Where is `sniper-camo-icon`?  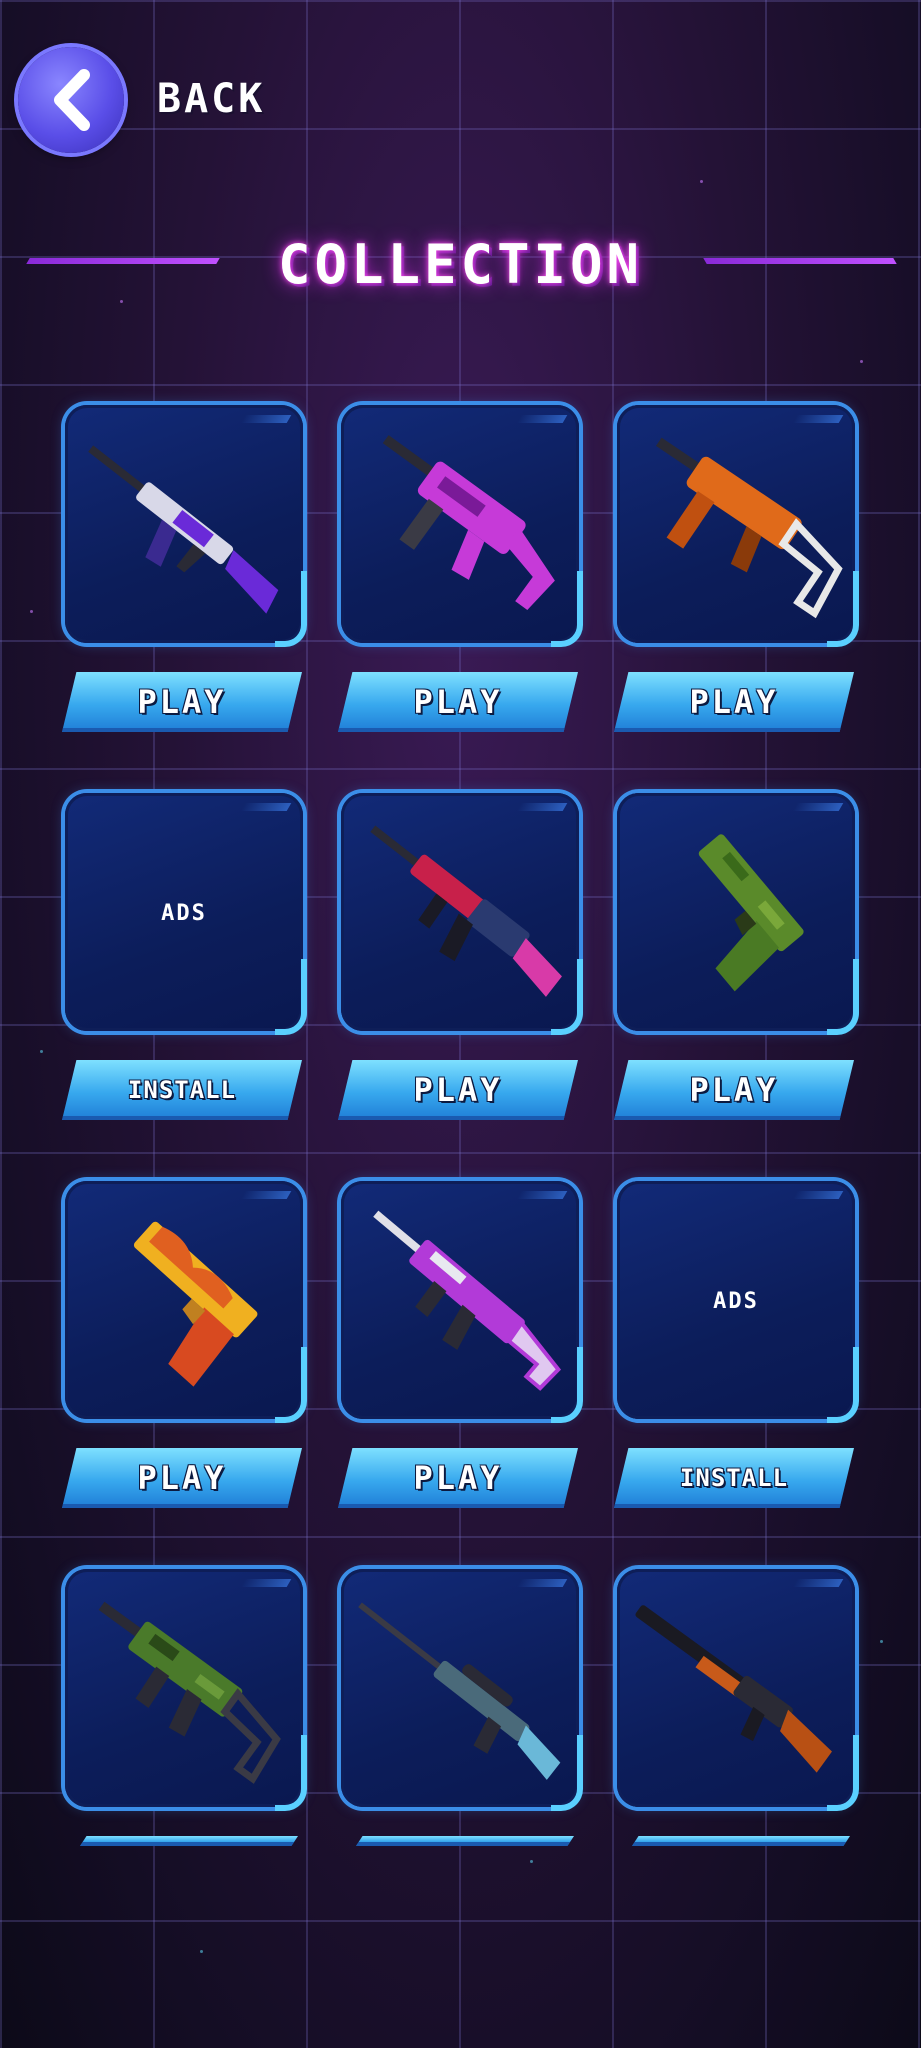
sniper-camo-icon is located at coordinates (459, 1691).